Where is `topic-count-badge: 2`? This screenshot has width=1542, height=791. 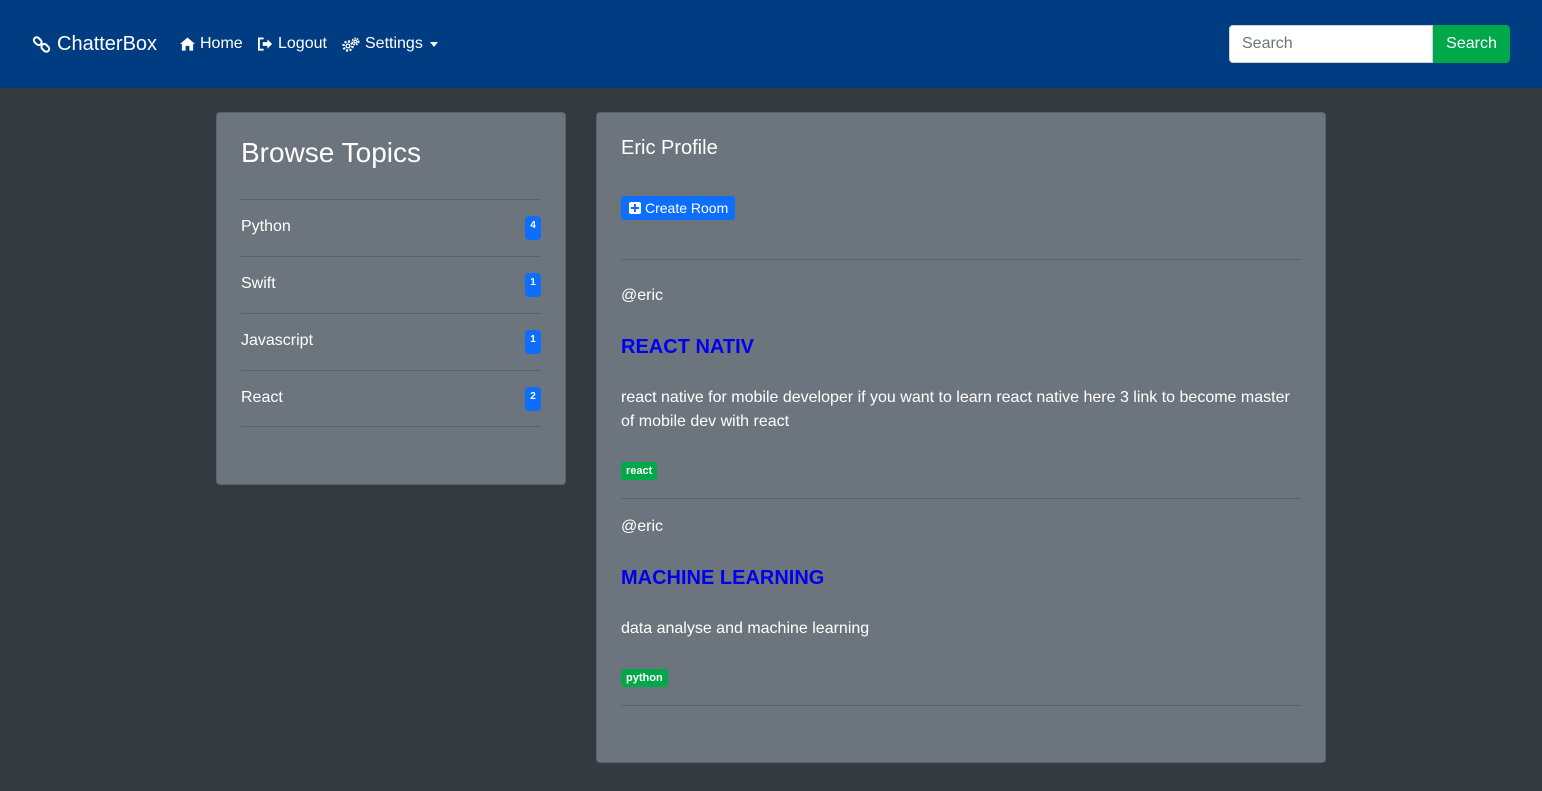 topic-count-badge: 2 is located at coordinates (533, 399).